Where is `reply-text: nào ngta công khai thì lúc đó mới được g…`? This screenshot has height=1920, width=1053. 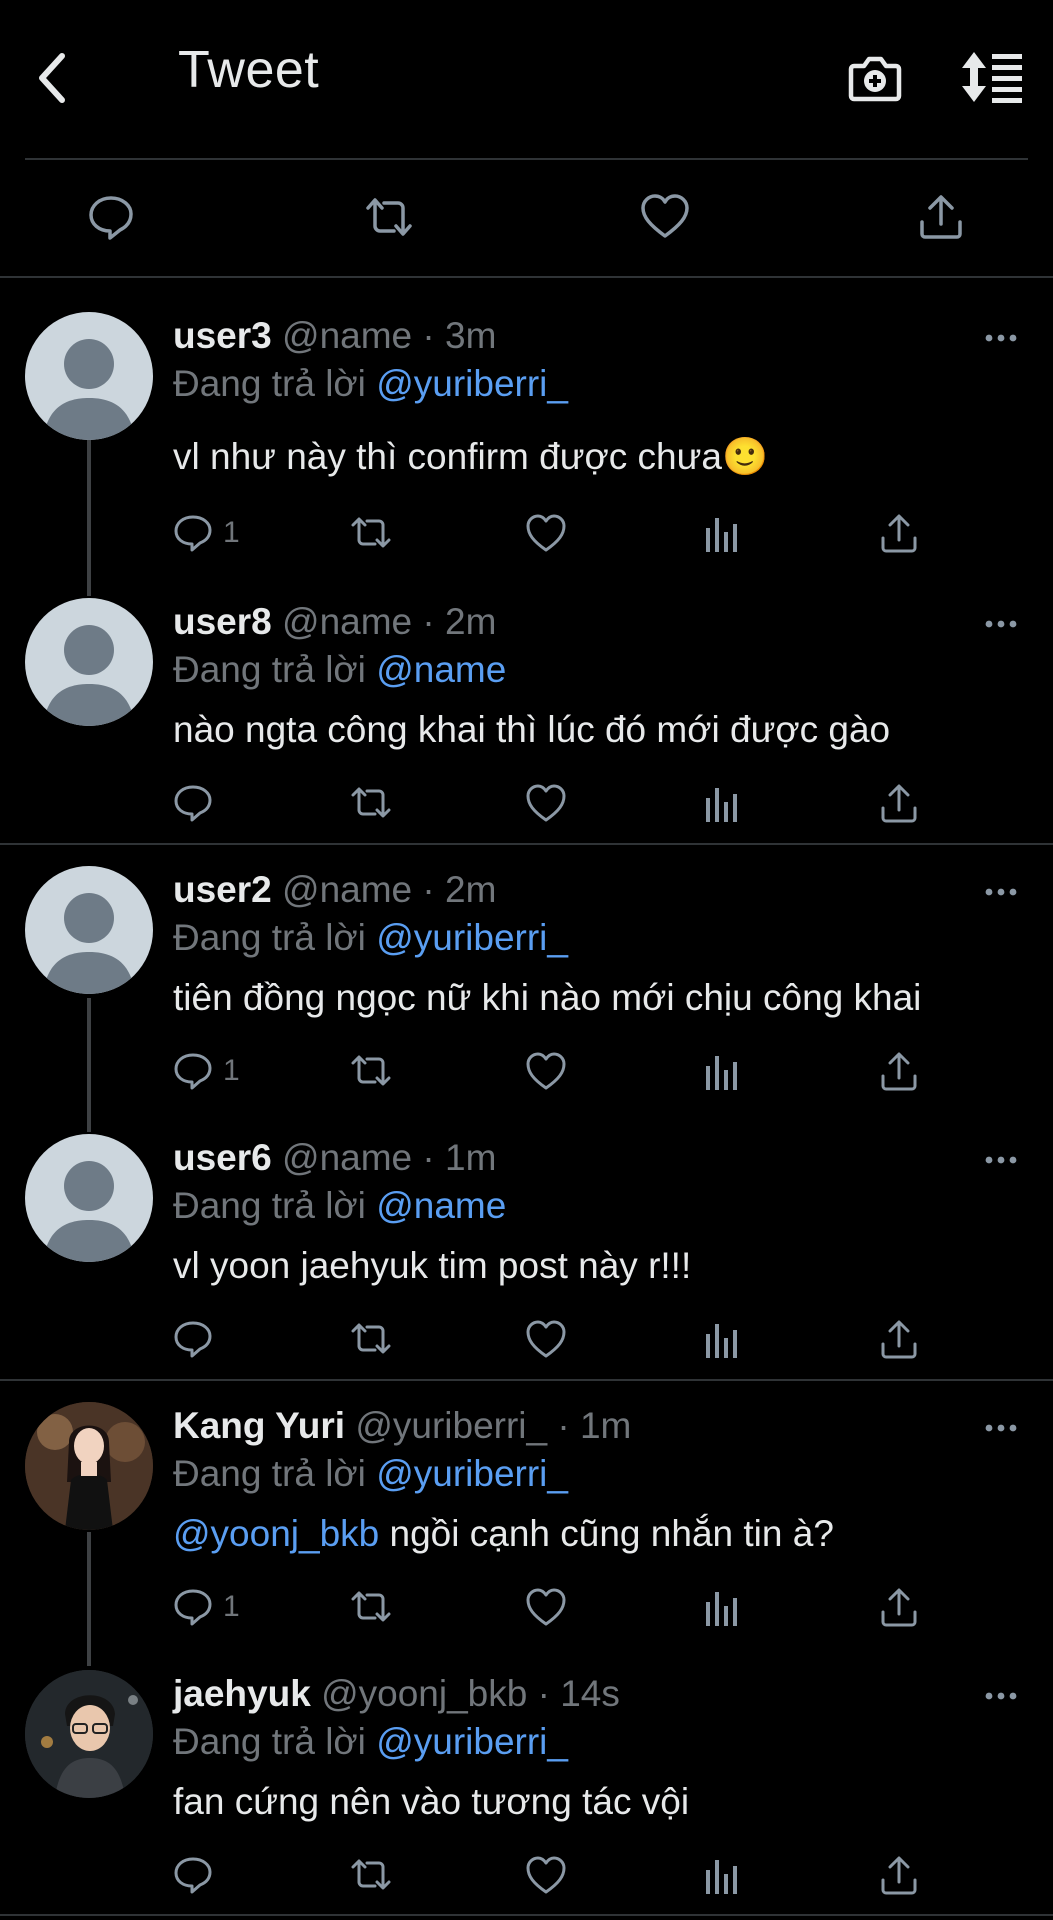 reply-text: nào ngta công khai thì lúc đó mới được g… is located at coordinates (532, 729).